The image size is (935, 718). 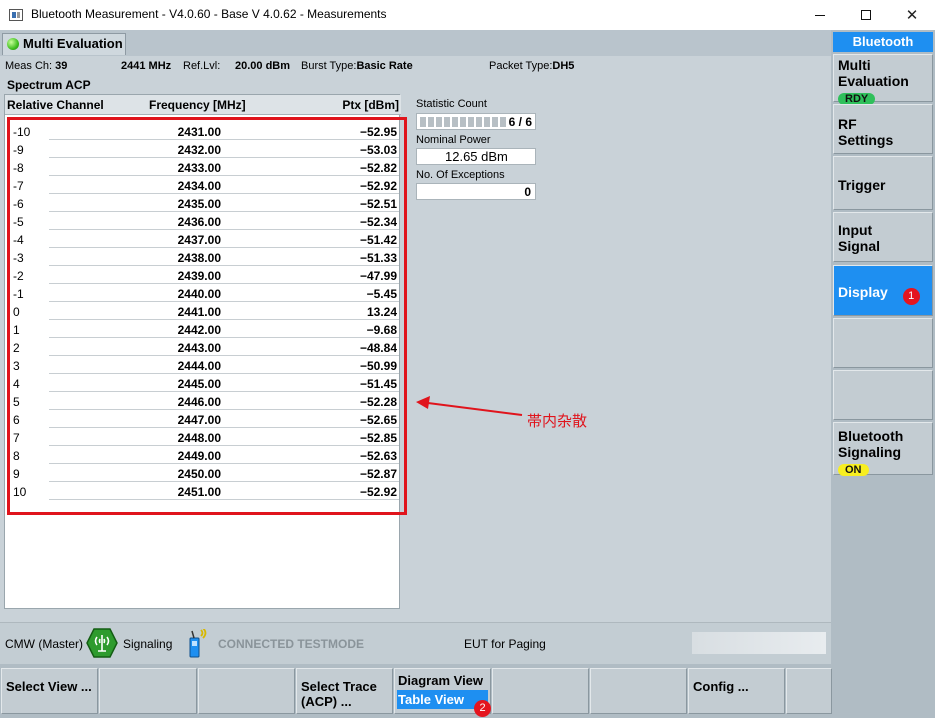 I want to click on row-channel: 2, so click(x=16, y=348).